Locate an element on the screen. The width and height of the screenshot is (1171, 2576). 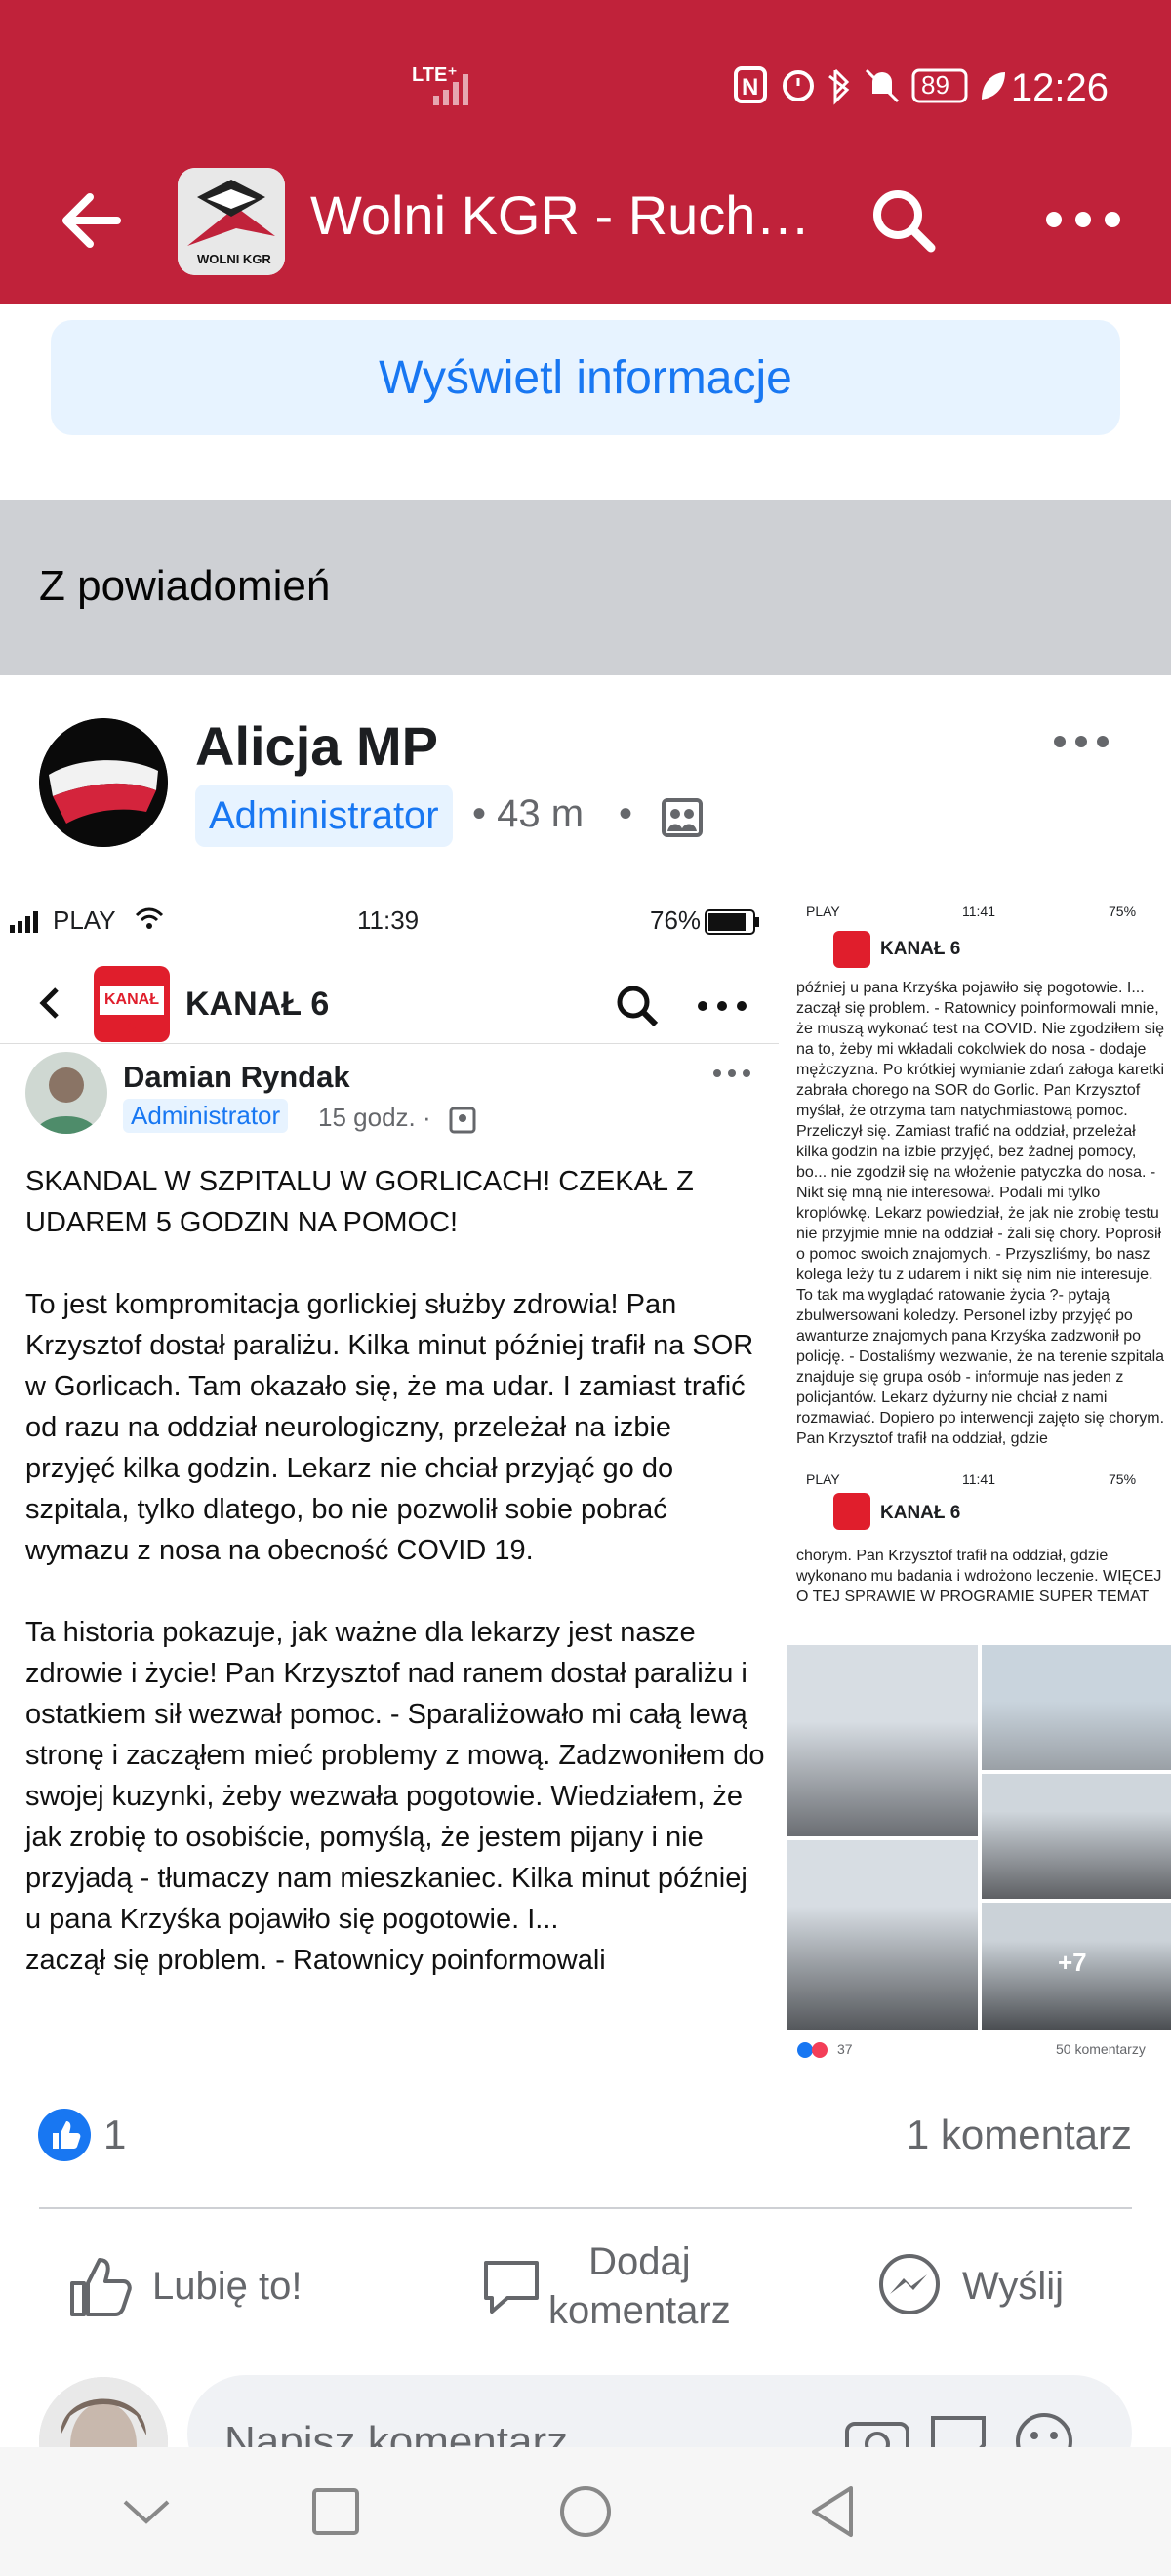
admin-badge: Administrator is located at coordinates (324, 816).